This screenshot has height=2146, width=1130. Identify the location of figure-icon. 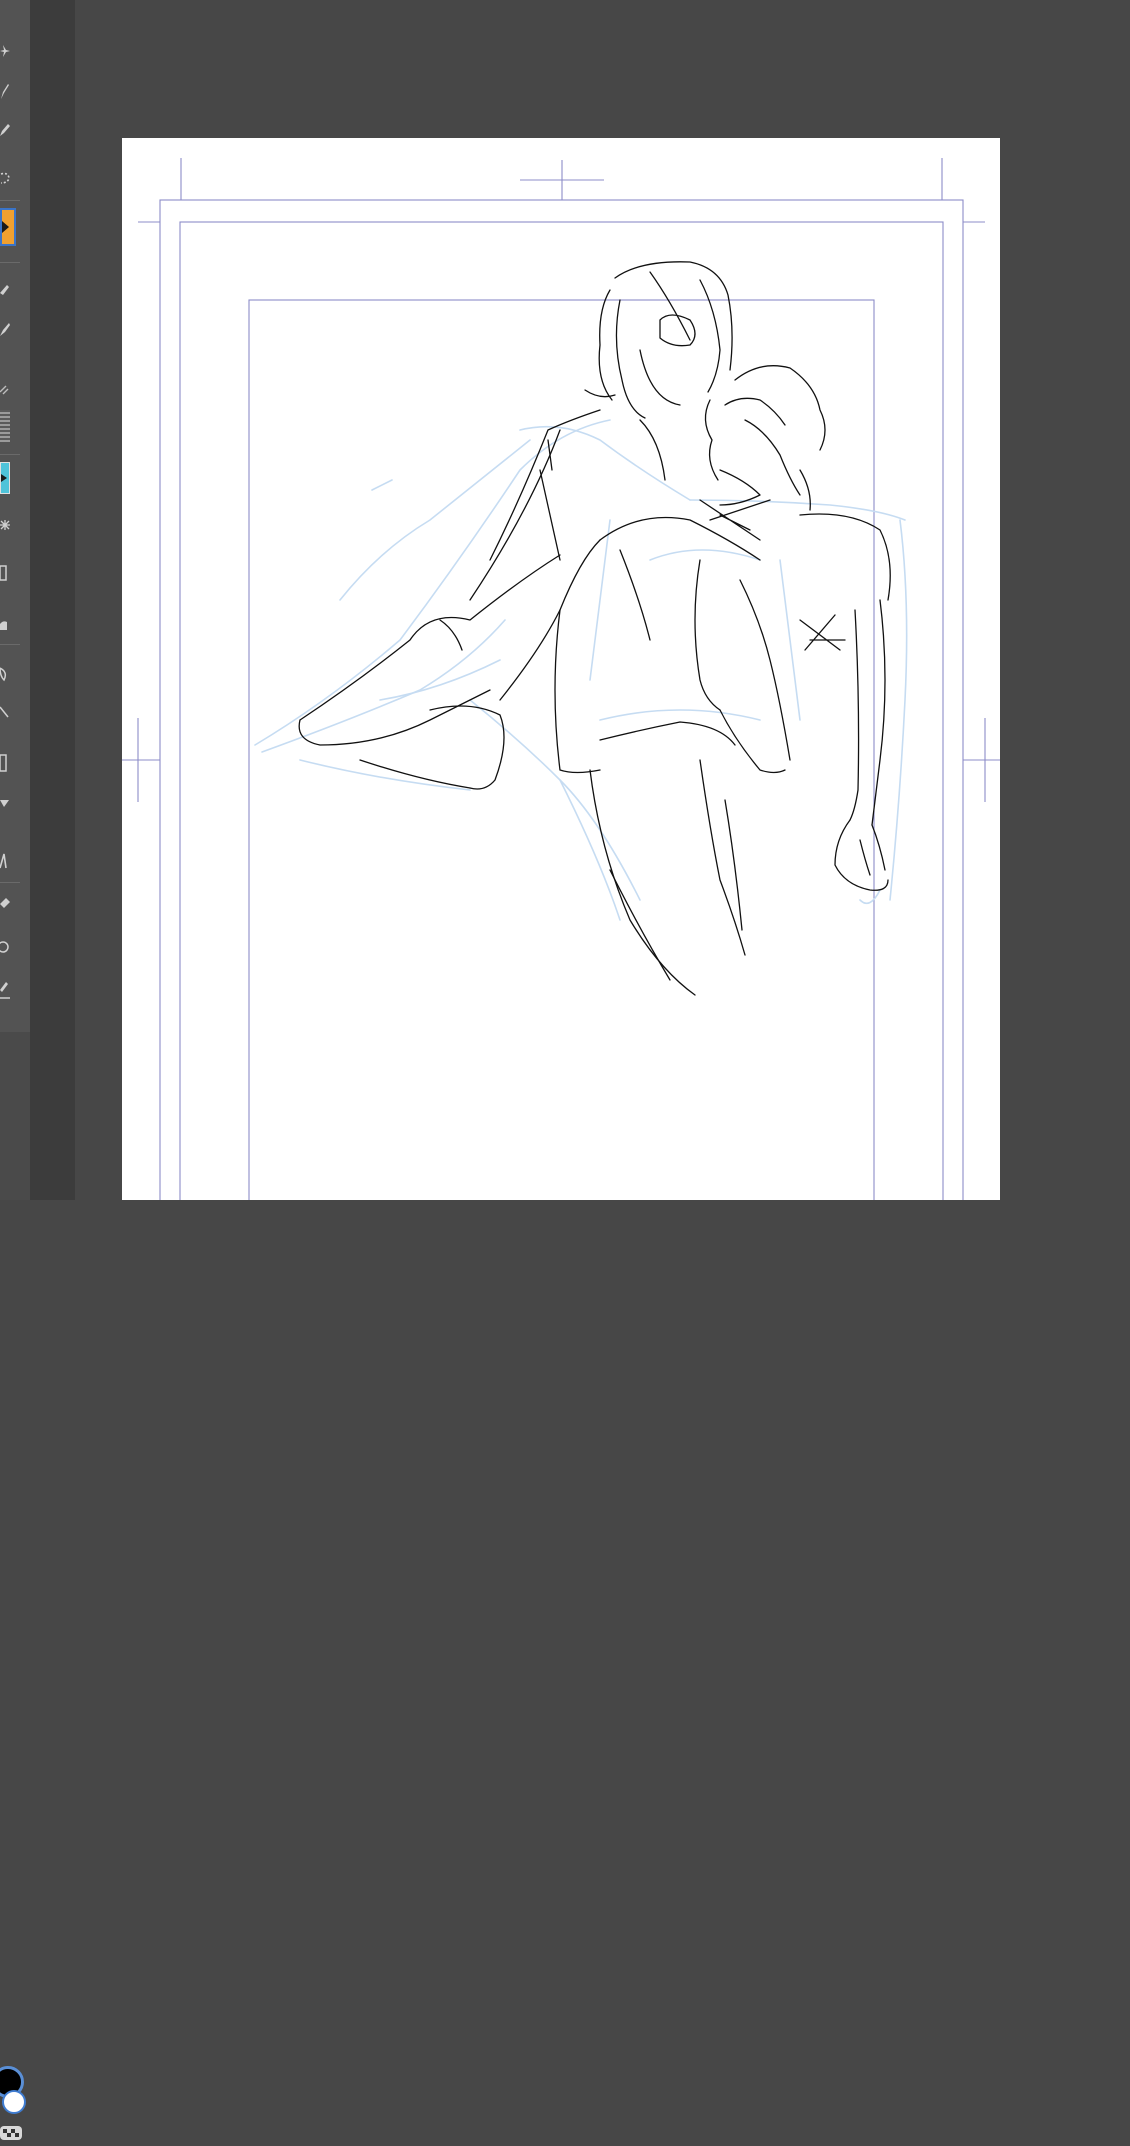
(9, 763).